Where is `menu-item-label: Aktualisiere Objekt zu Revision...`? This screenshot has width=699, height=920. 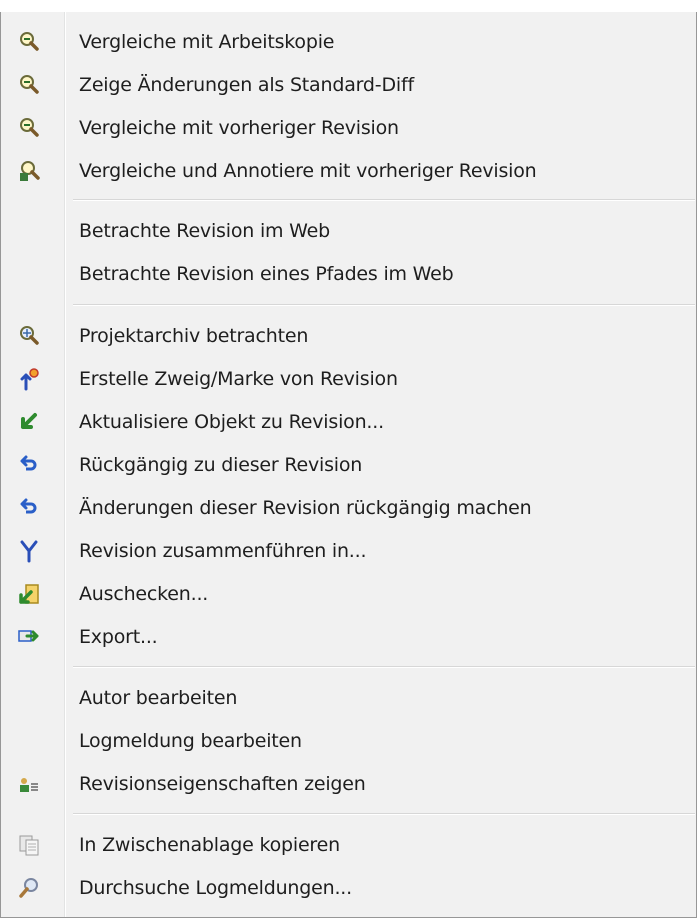
menu-item-label: Aktualisiere Objekt zu Revision... is located at coordinates (231, 421).